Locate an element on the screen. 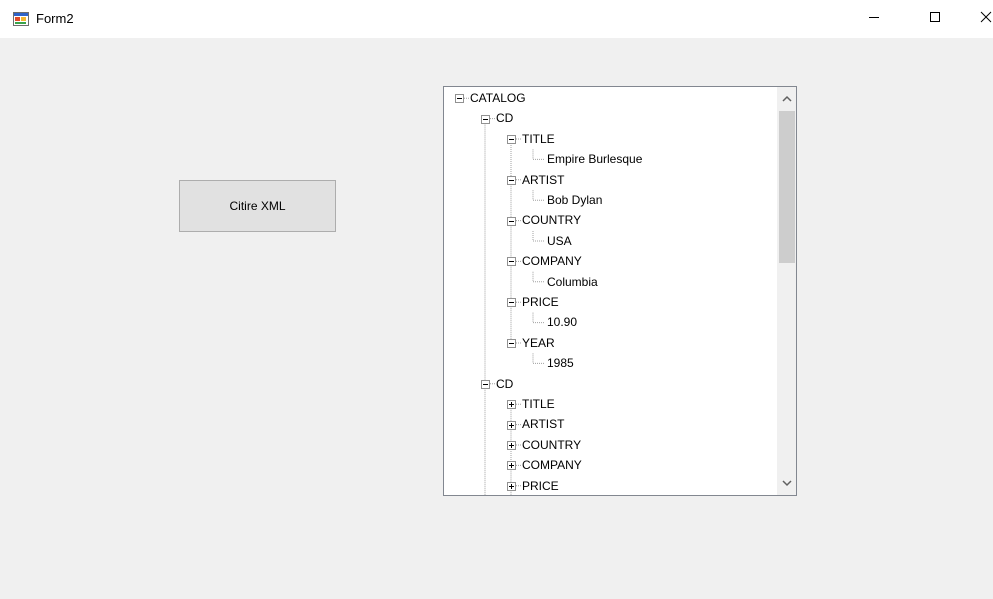  tree-node-label: USA is located at coordinates (559, 240).